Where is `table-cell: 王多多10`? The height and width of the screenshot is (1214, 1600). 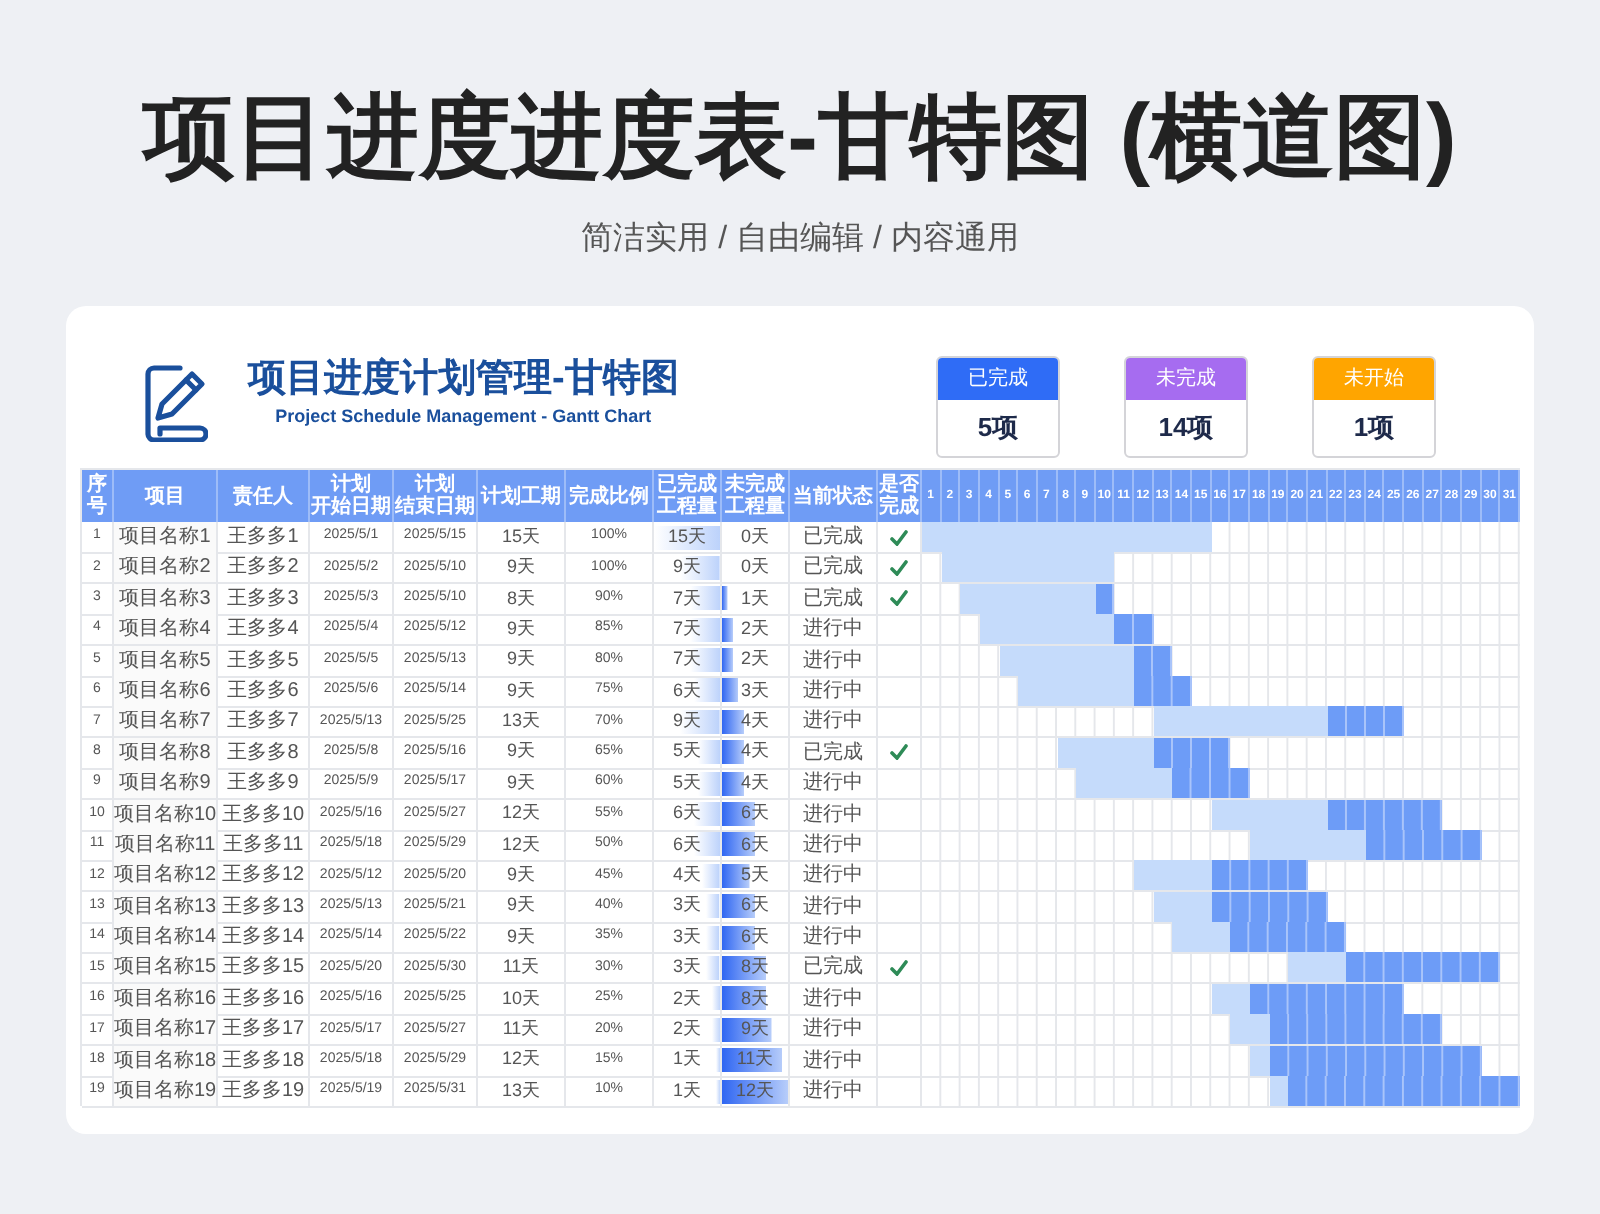
table-cell: 王多多10 is located at coordinates (264, 815).